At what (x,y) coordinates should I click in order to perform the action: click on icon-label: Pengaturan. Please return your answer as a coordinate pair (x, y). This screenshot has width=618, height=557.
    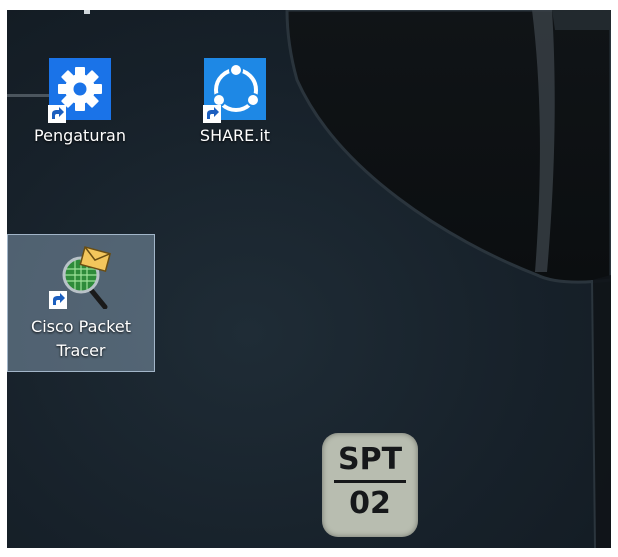
    Looking at the image, I should click on (80, 135).